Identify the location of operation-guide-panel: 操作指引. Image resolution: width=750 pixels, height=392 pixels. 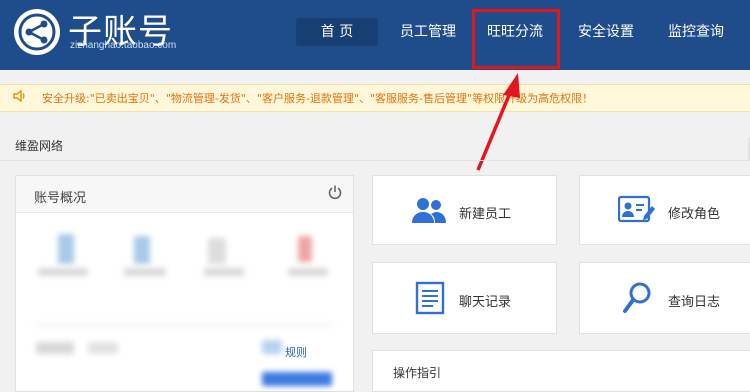
(561, 371).